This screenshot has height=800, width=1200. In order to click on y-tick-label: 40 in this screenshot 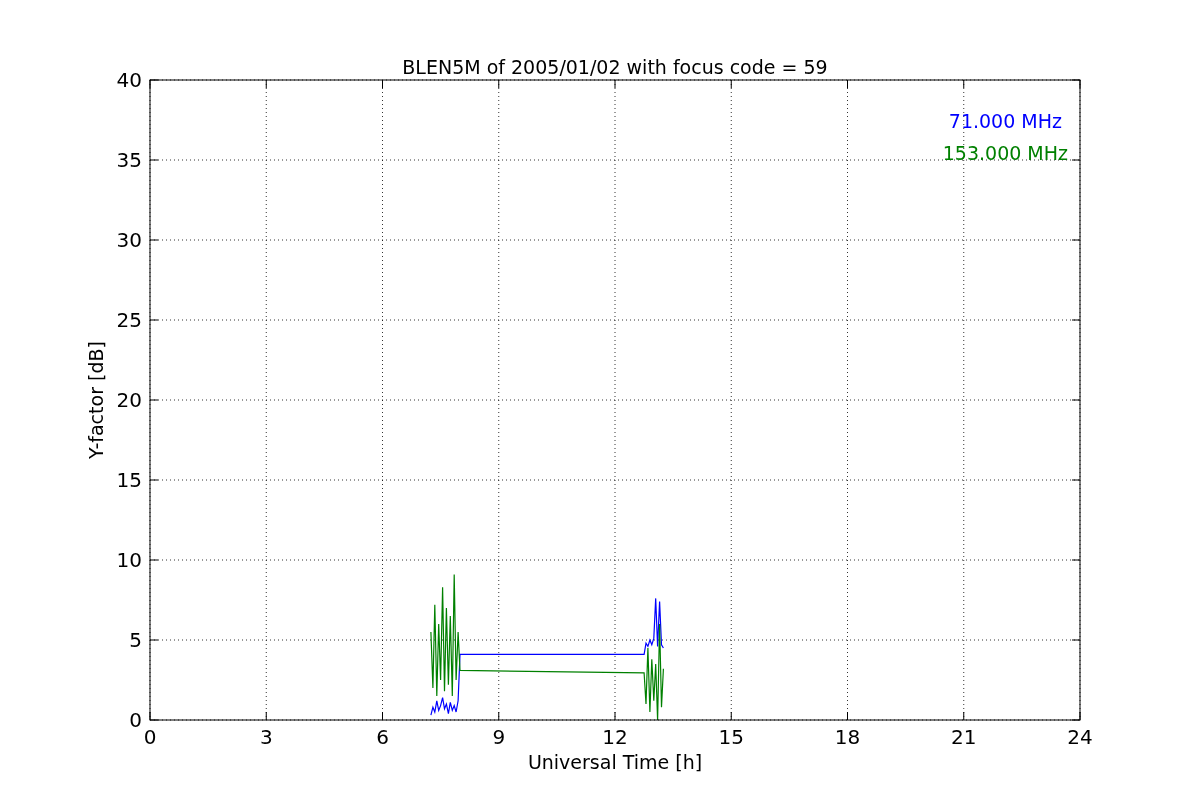, I will do `click(129, 80)`.